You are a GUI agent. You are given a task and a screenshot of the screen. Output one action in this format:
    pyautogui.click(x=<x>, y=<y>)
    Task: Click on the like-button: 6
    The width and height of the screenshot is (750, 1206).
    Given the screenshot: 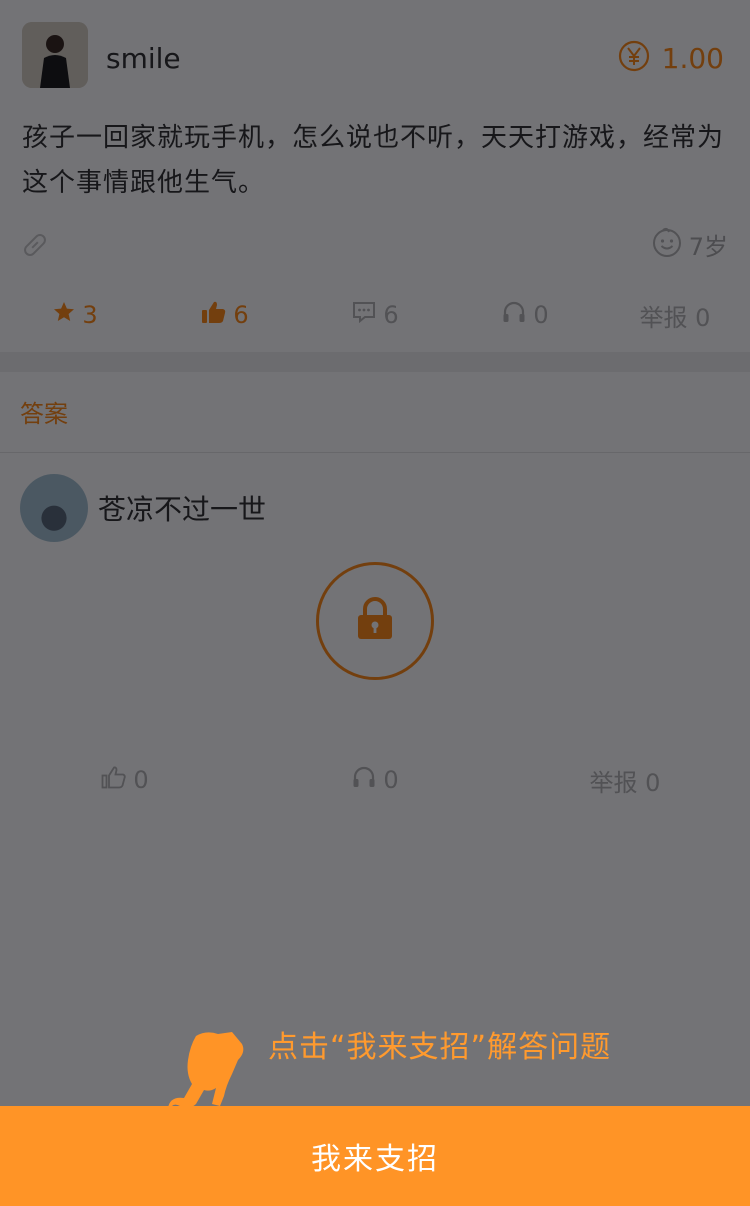 What is the action you would take?
    pyautogui.click(x=225, y=315)
    